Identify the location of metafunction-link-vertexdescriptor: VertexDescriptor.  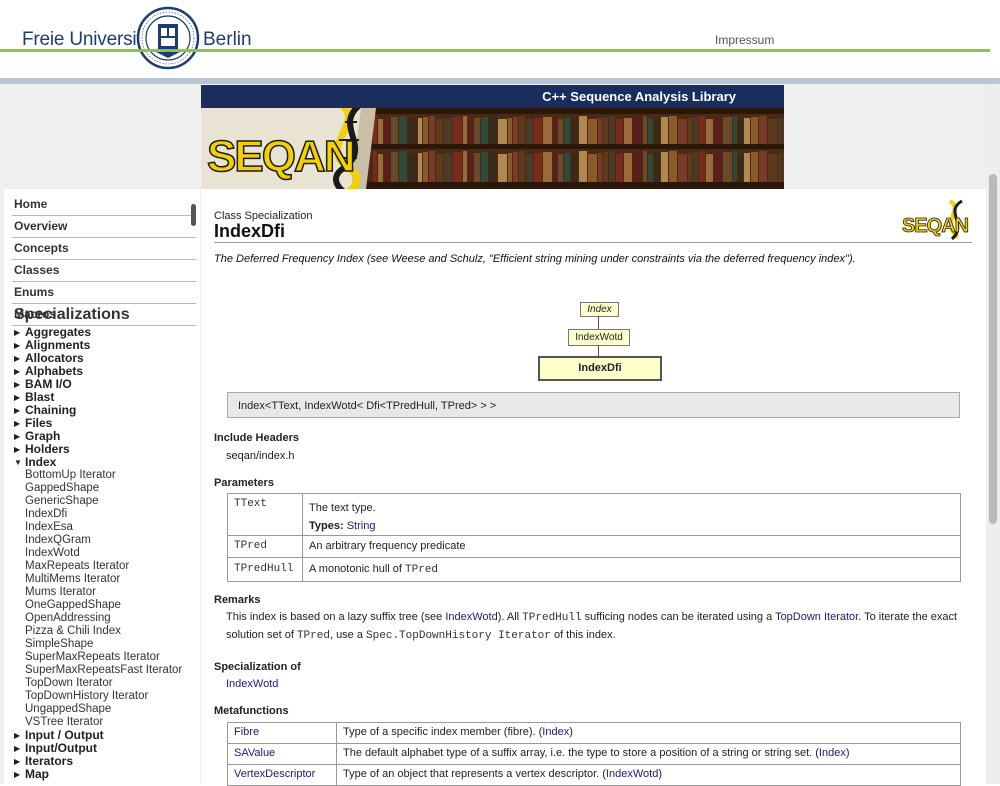
(274, 774).